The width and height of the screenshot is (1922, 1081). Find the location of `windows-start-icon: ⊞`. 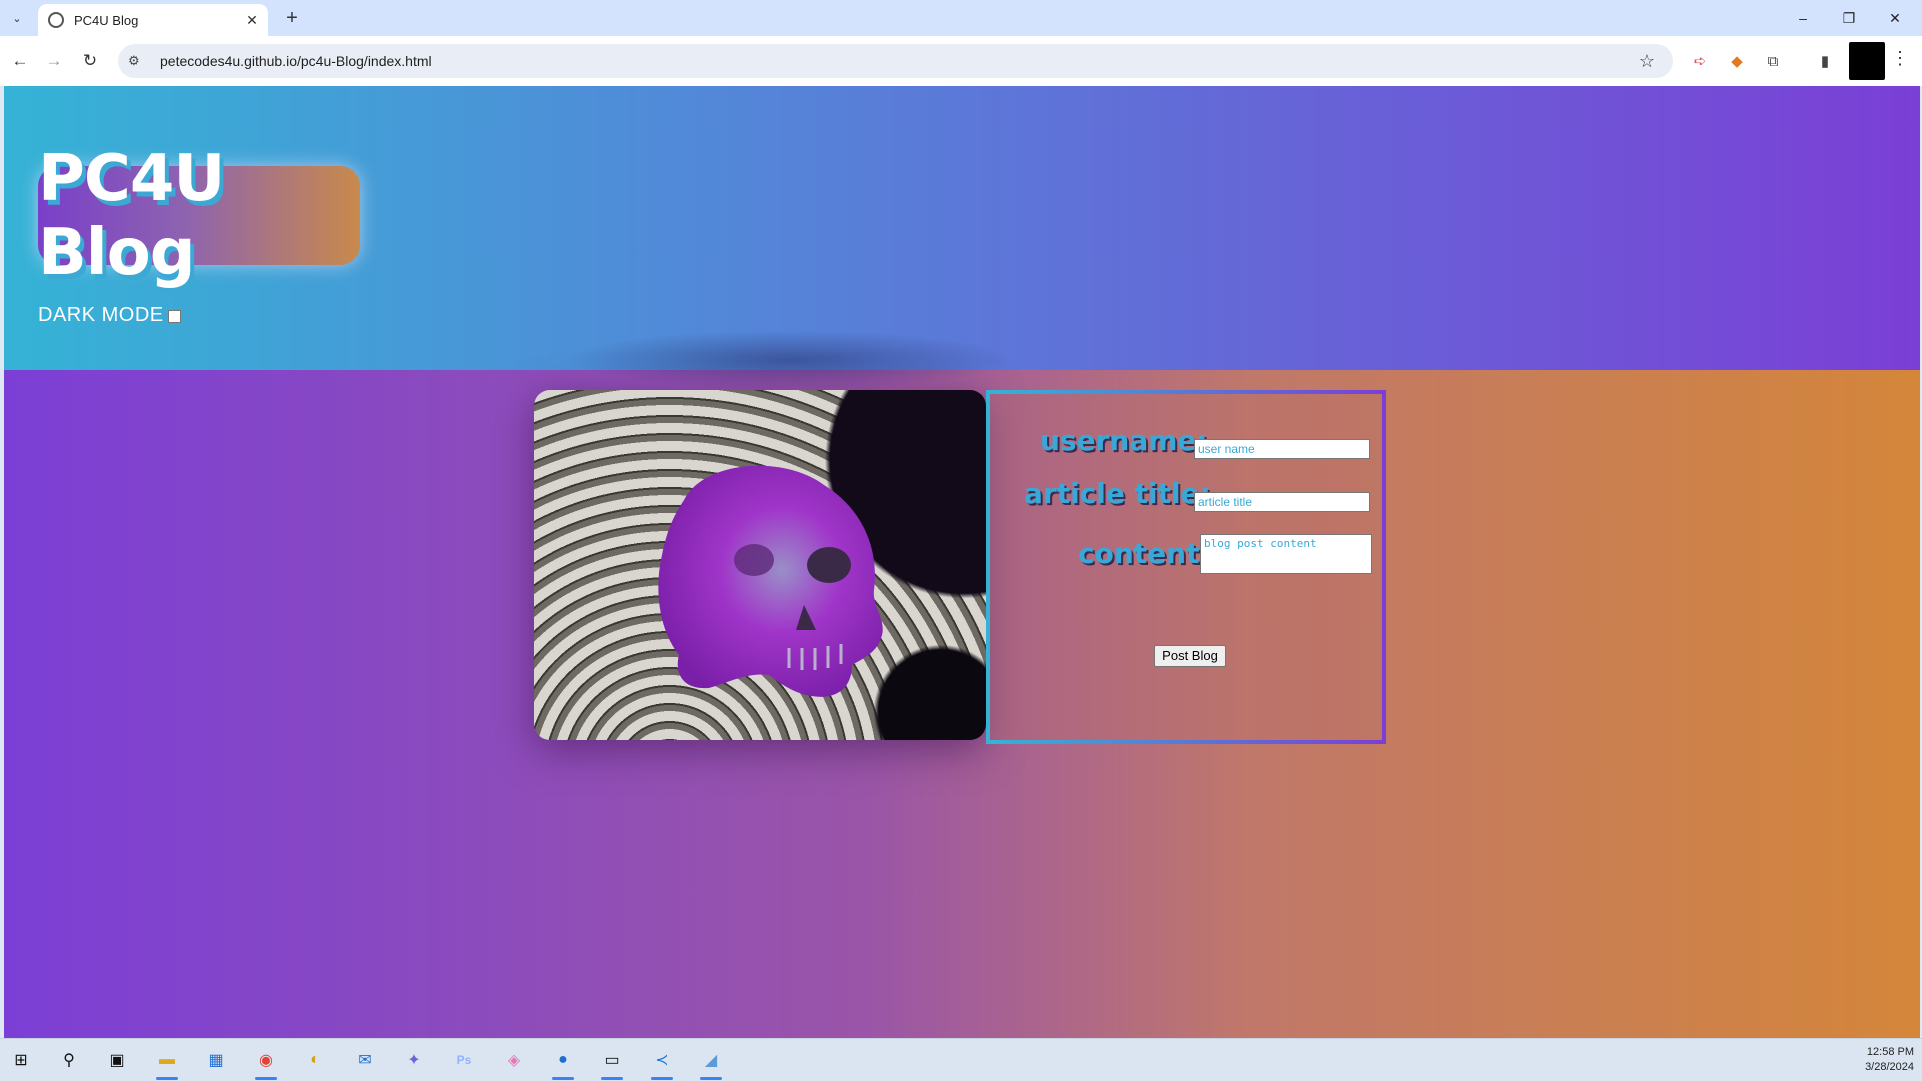

windows-start-icon: ⊞ is located at coordinates (21, 1060).